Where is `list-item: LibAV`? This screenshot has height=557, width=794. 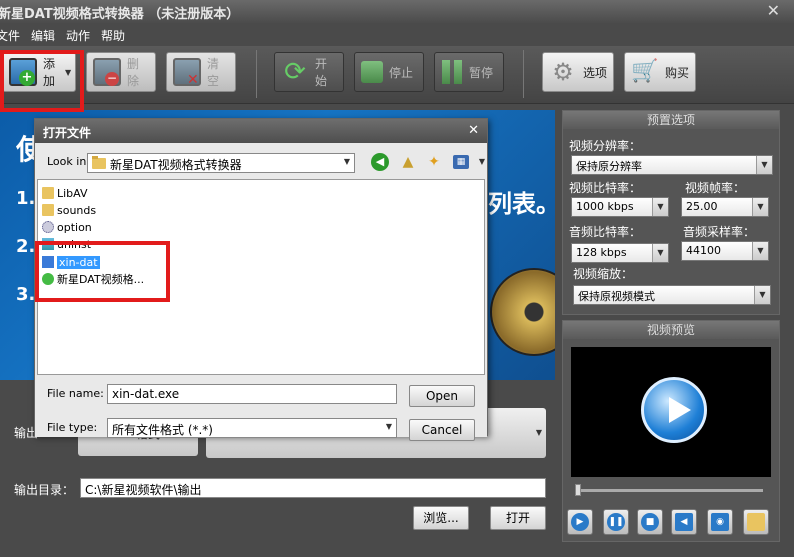 list-item: LibAV is located at coordinates (65, 193).